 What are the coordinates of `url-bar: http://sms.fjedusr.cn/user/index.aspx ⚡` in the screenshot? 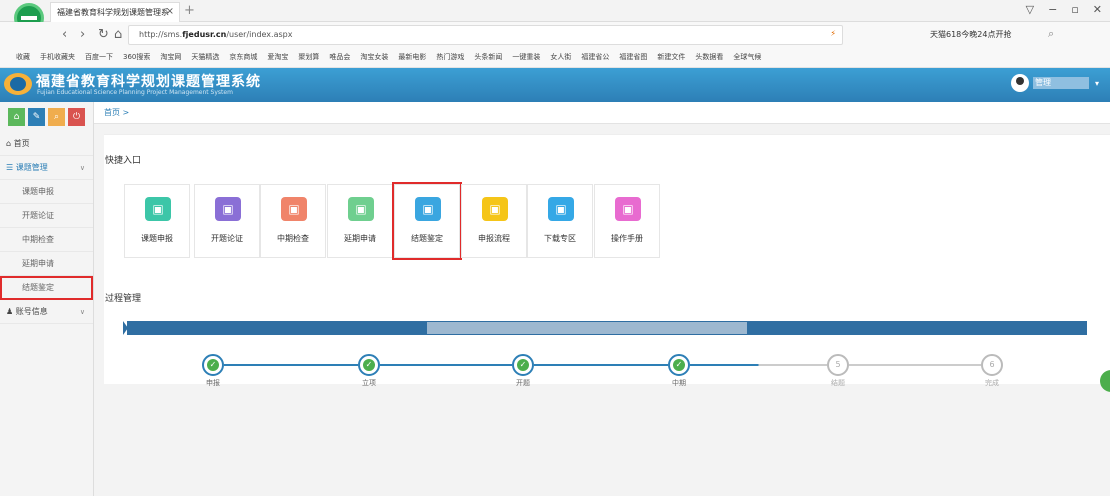 It's located at (485, 35).